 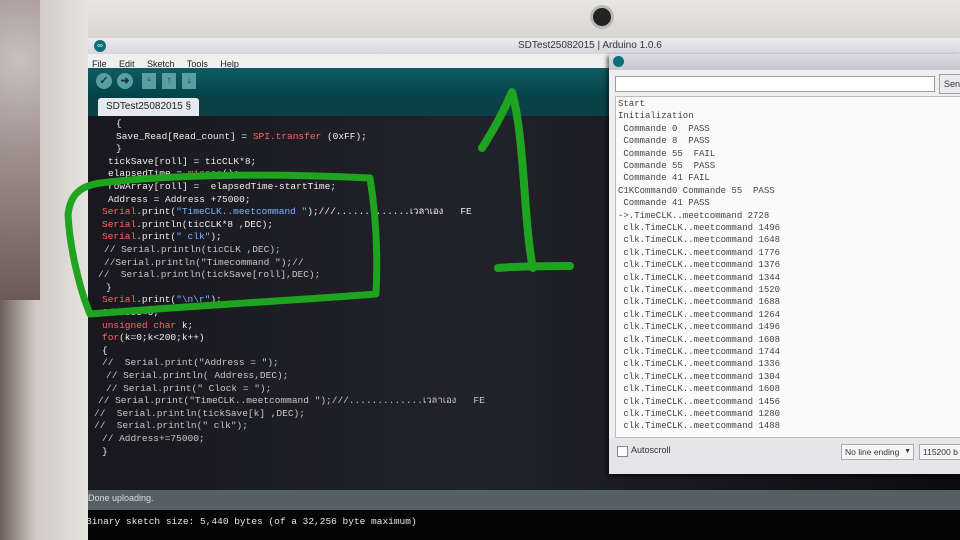 I want to click on annotation-box, so click(x=222, y=244).